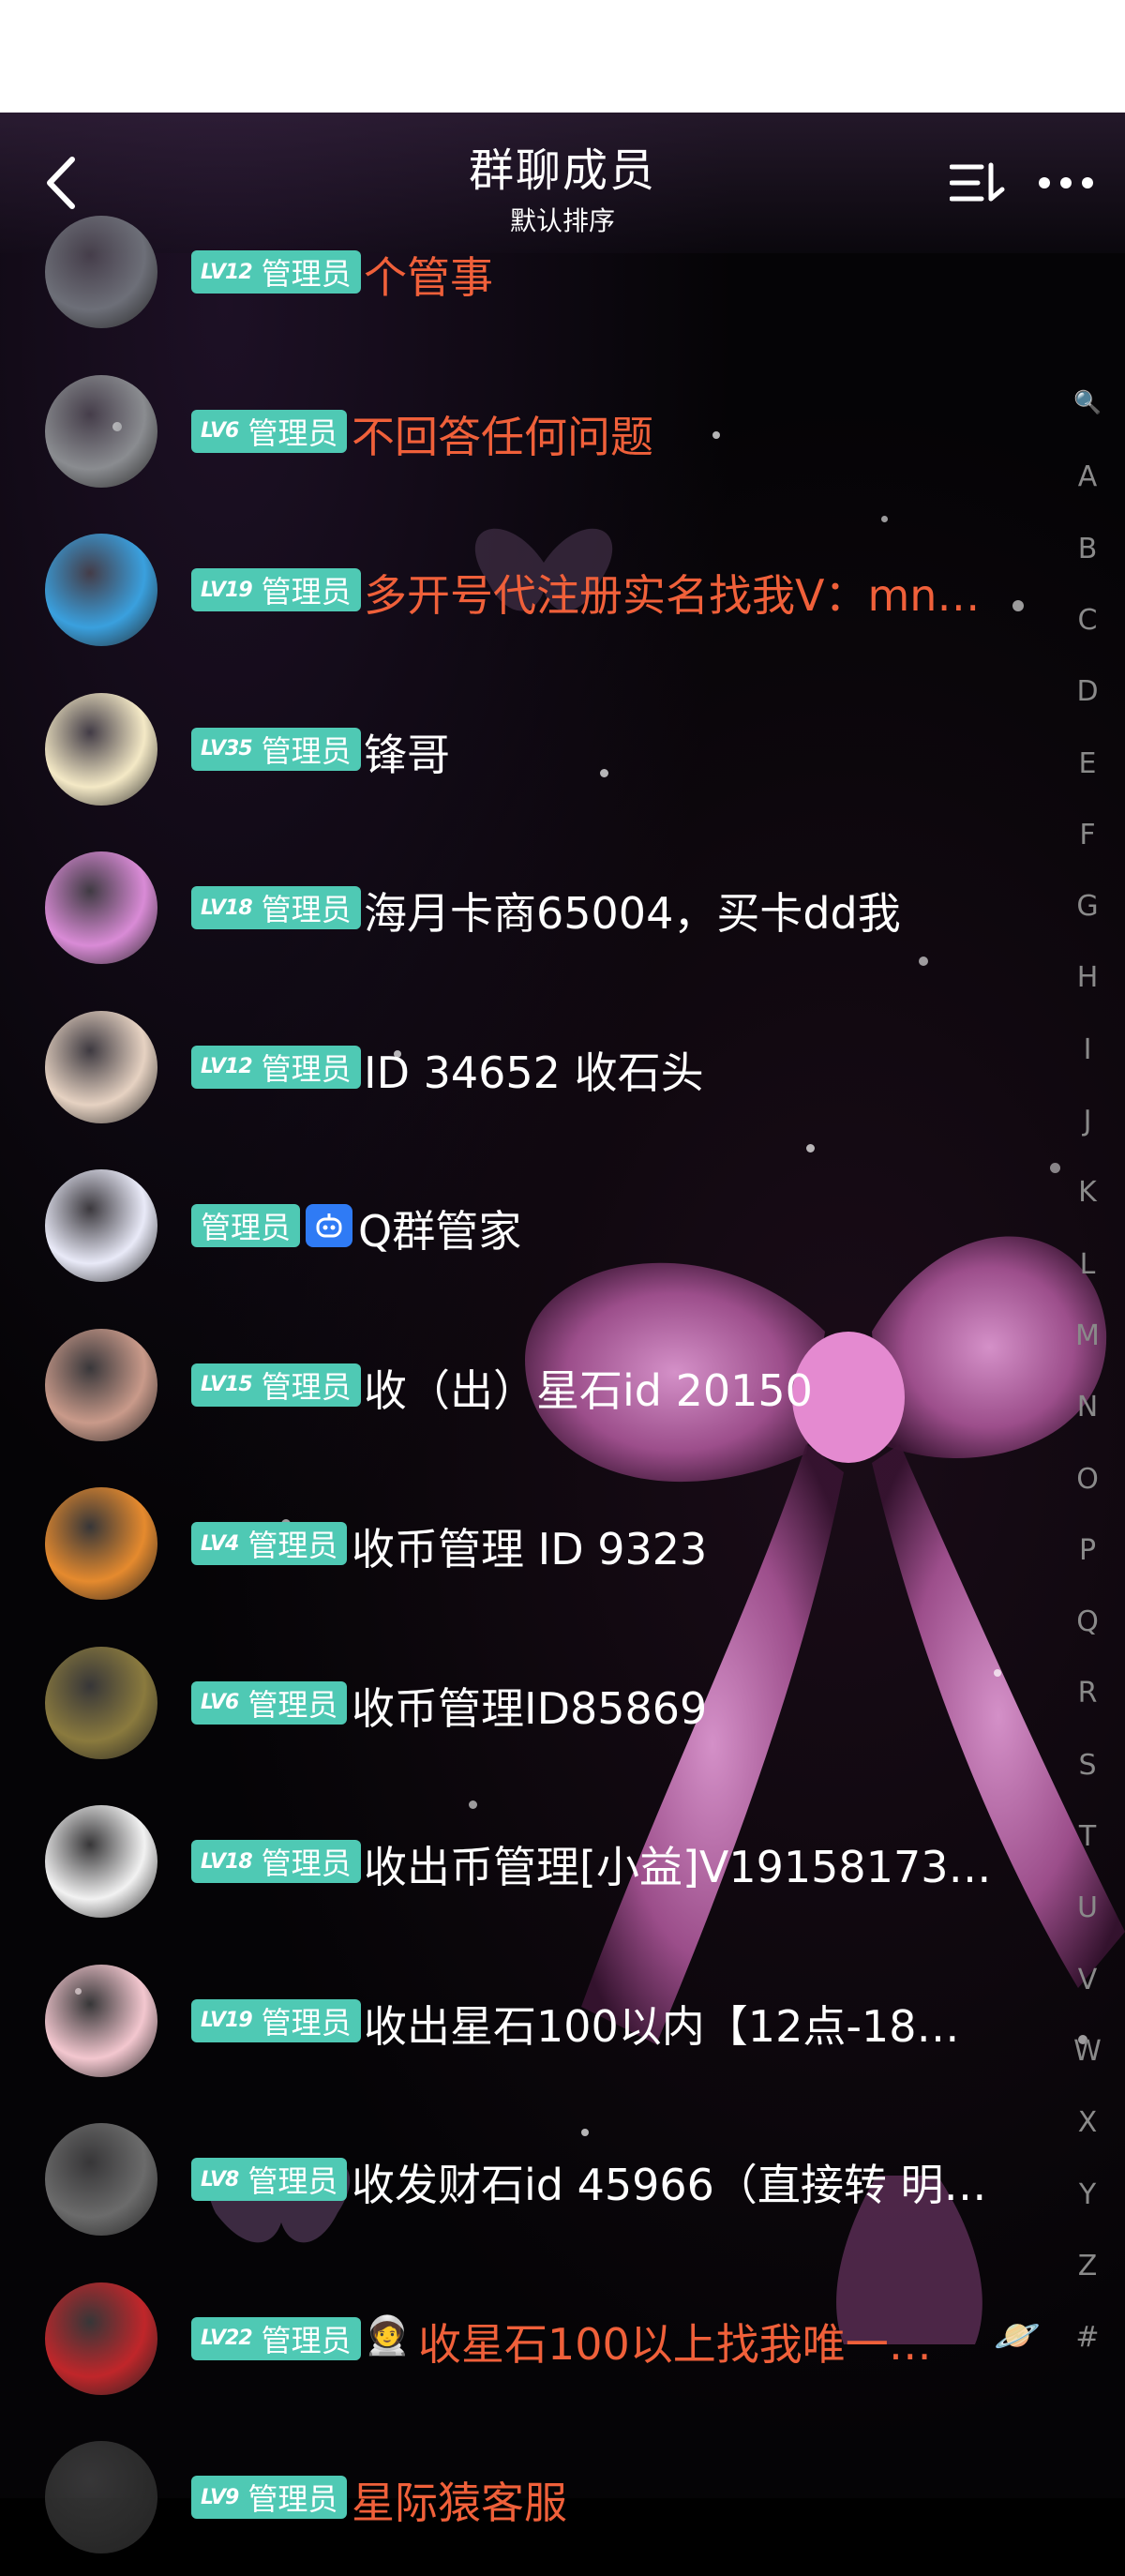 This screenshot has height=2576, width=1125. I want to click on member-row: LV6 管理员 不回答任何问题, so click(534, 431).